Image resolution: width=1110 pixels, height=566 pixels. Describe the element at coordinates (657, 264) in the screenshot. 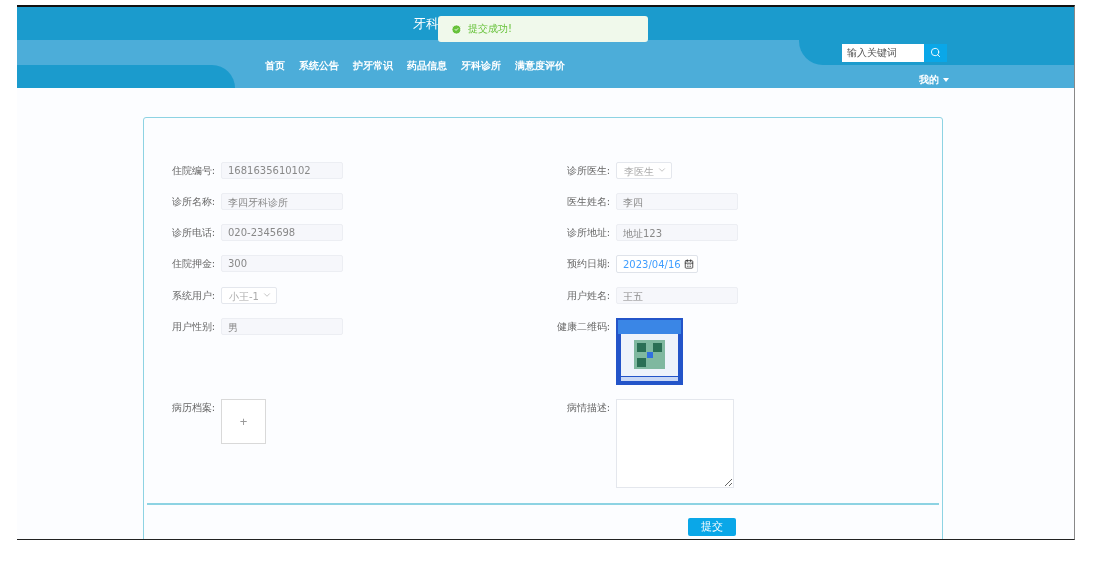

I see `date-field: 2023/04/16` at that location.